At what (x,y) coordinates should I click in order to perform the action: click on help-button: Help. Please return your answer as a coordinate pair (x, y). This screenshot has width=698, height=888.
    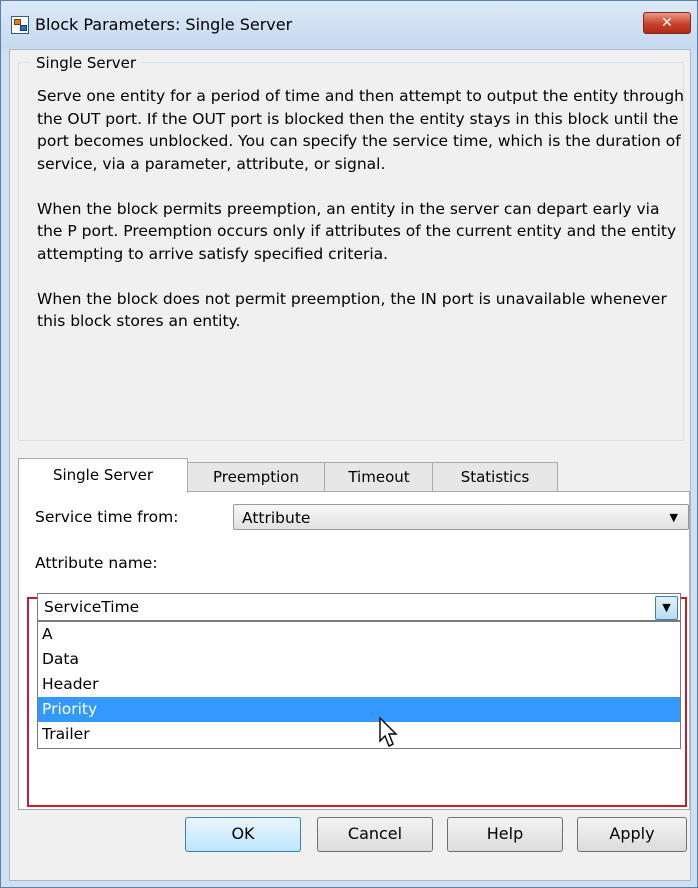
    Looking at the image, I should click on (505, 834).